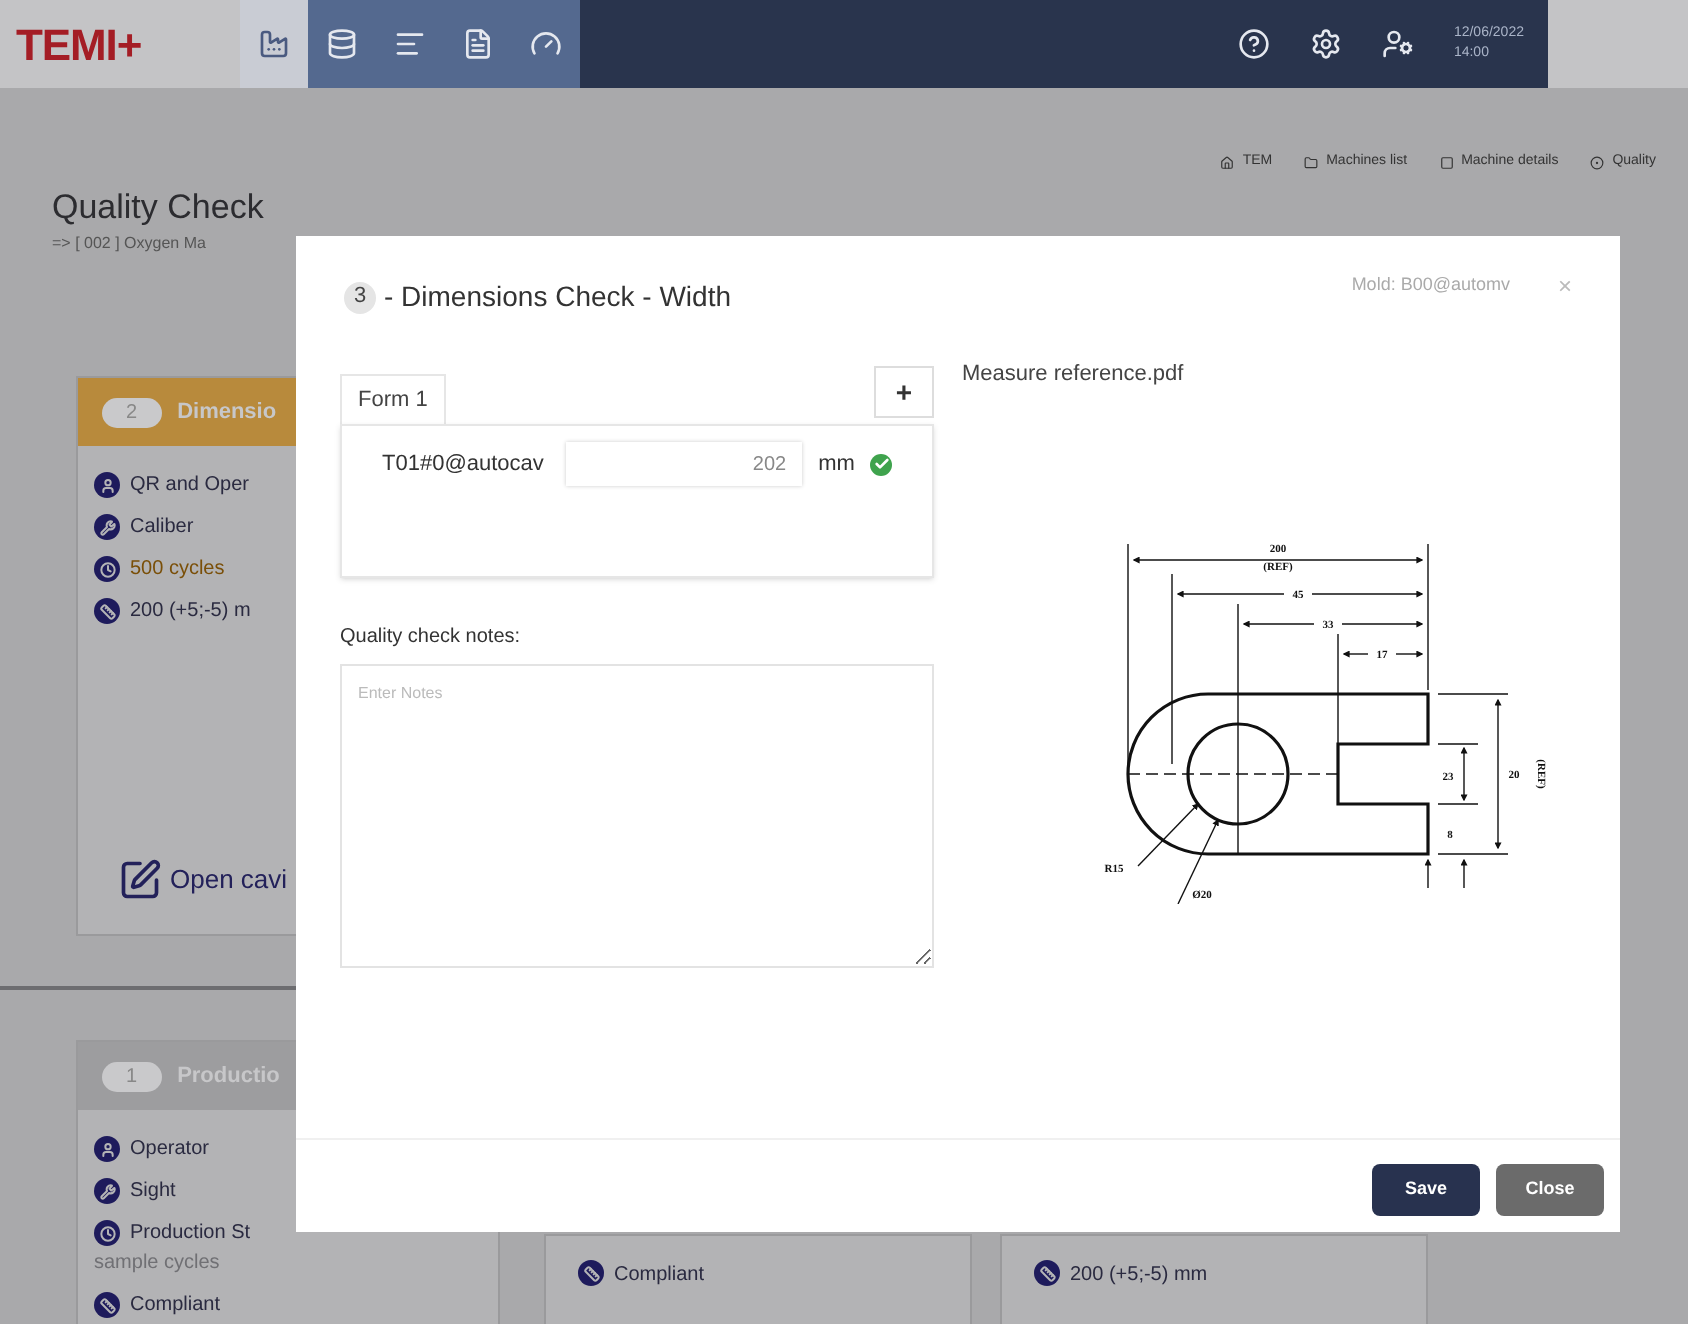 The width and height of the screenshot is (1688, 1324). Describe the element at coordinates (904, 392) in the screenshot. I see `add-button: +` at that location.